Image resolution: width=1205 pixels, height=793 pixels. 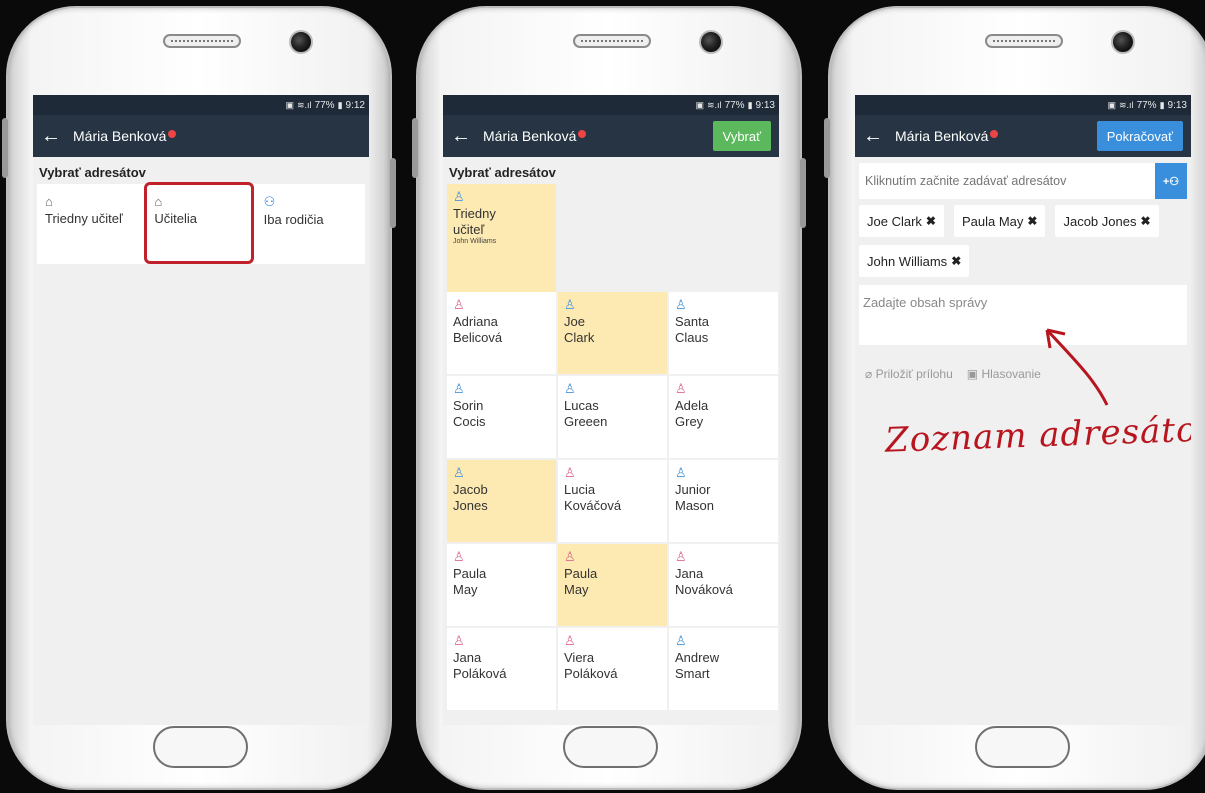 What do you see at coordinates (1171, 181) in the screenshot?
I see `add-recipient-icon: +⚇` at bounding box center [1171, 181].